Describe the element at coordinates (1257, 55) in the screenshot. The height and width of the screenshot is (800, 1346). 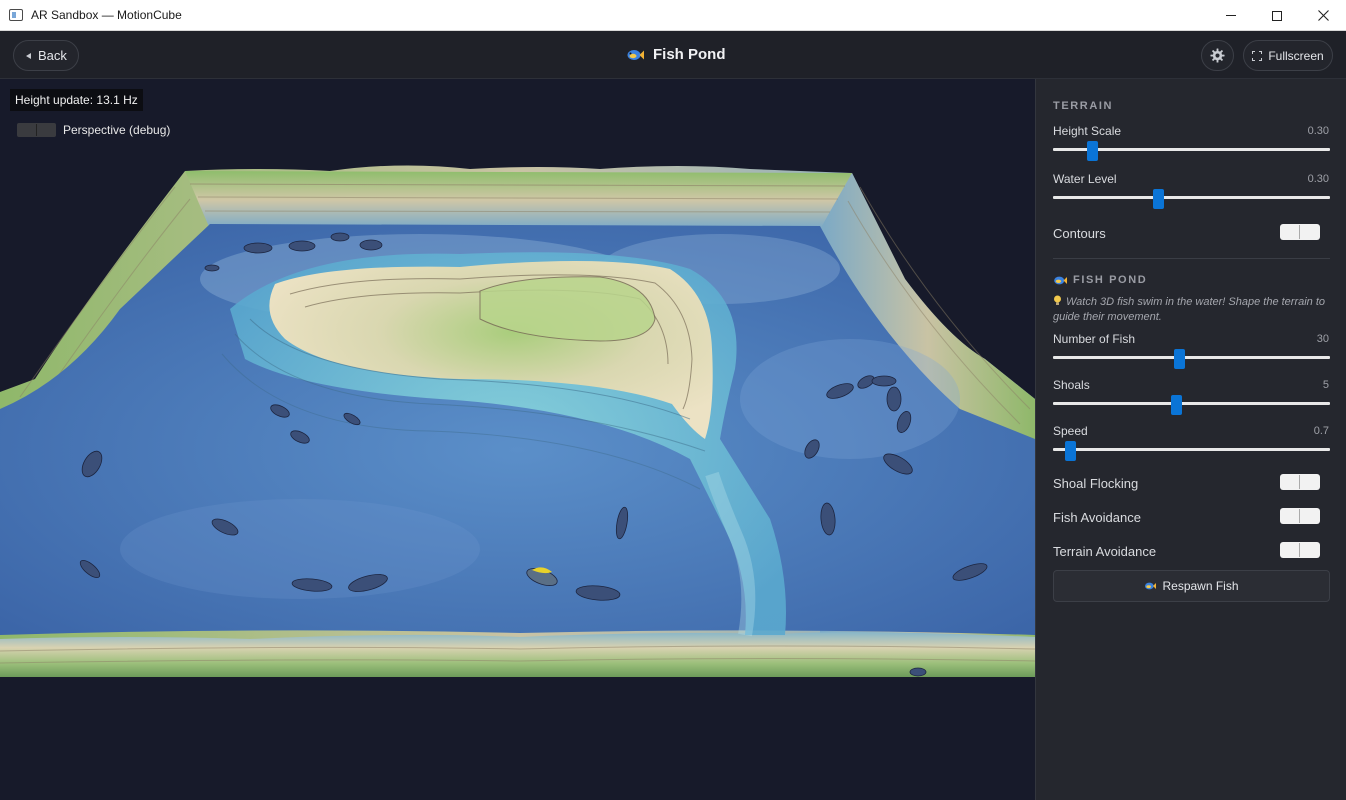
I see `fullscreen-icon` at that location.